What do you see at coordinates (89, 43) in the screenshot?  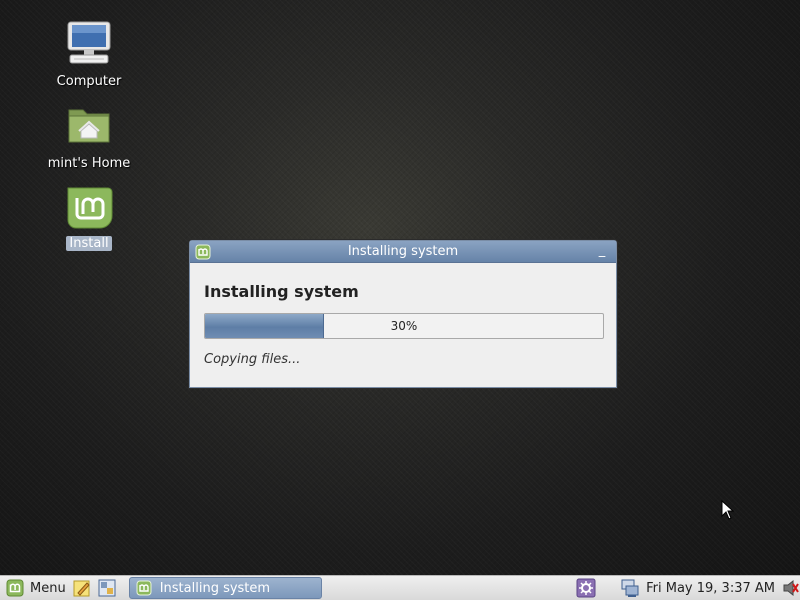 I see `computer-icon` at bounding box center [89, 43].